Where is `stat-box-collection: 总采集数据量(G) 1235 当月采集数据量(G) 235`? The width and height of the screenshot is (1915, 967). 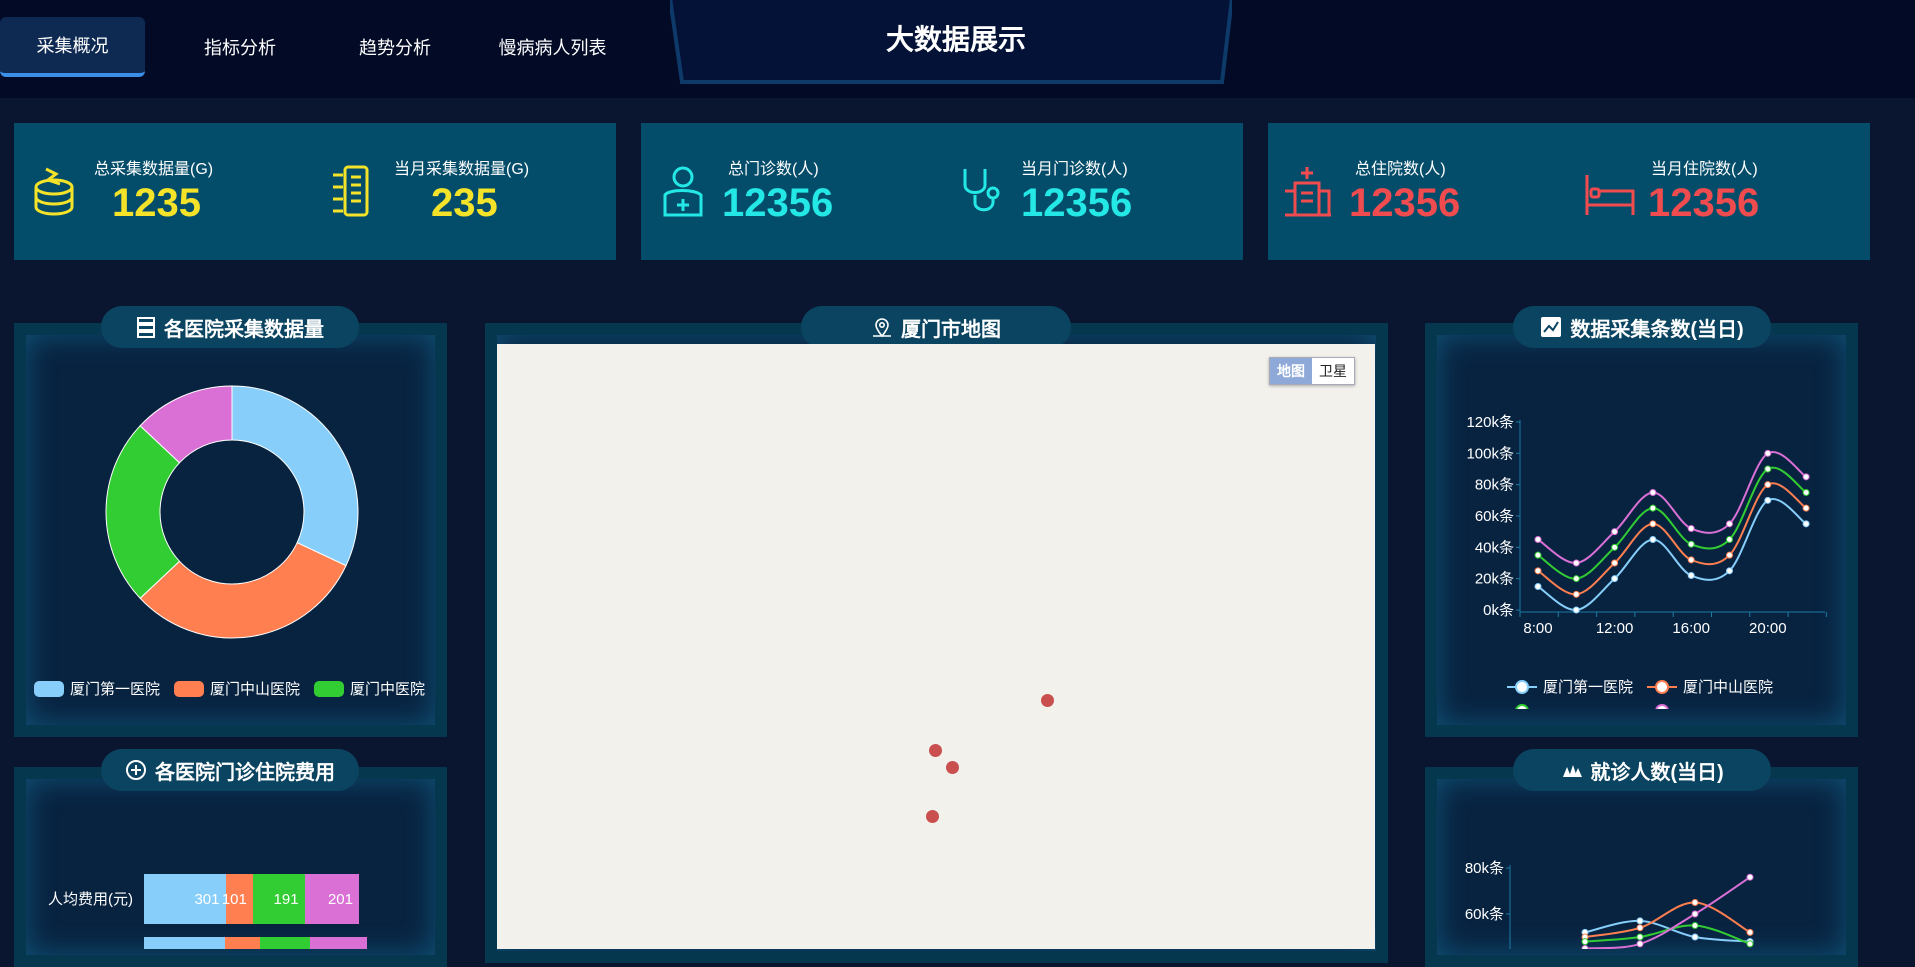
stat-box-collection: 总采集数据量(G) 1235 当月采集数据量(G) 235 is located at coordinates (315, 191).